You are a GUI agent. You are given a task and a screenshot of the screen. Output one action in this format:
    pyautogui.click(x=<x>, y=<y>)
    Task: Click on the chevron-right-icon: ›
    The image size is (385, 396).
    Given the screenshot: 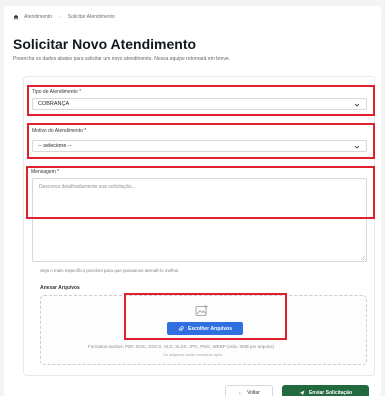 What is the action you would take?
    pyautogui.click(x=60, y=17)
    